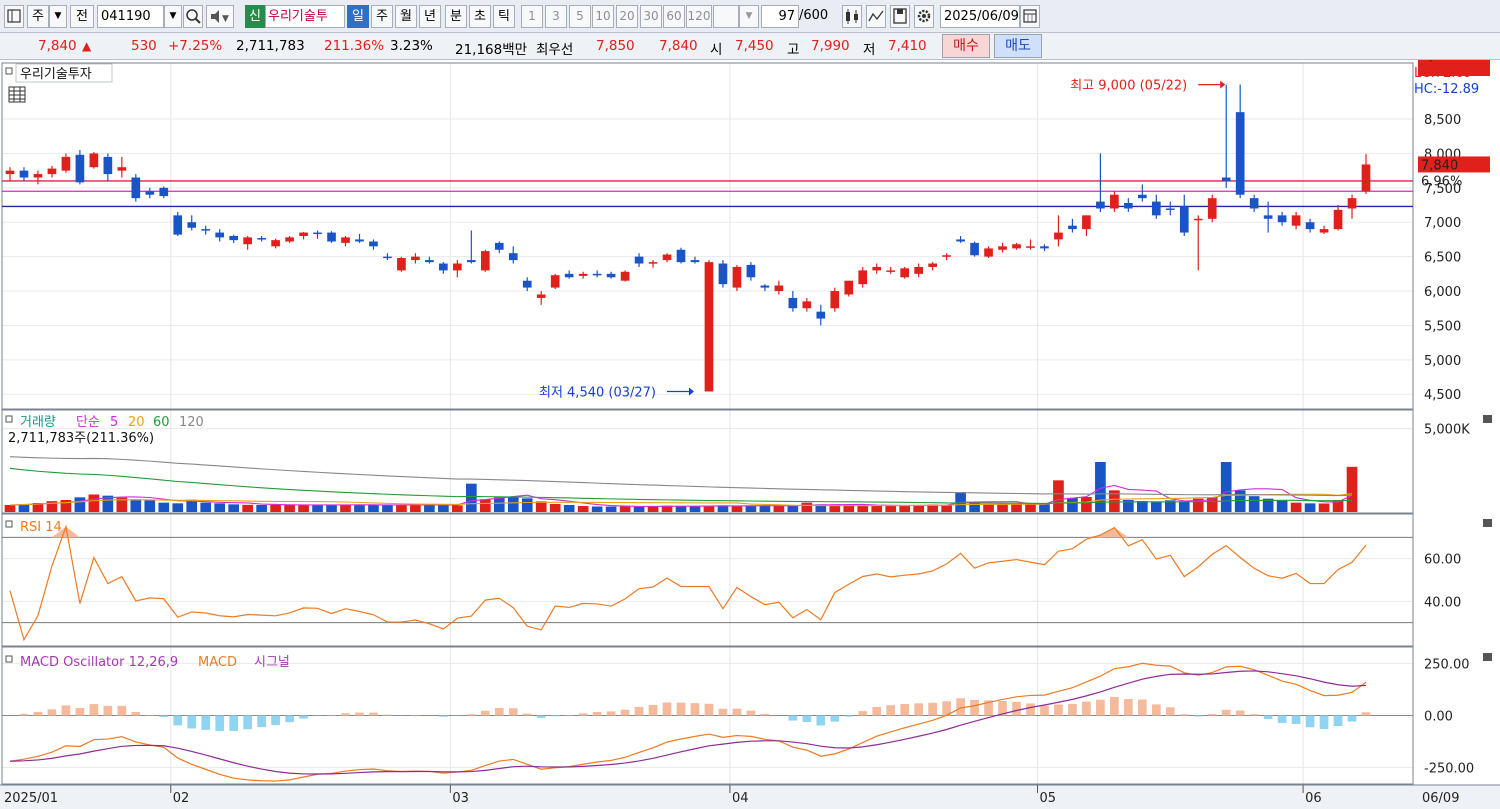 This screenshot has height=809, width=1500. I want to click on interval-20-button: 20, so click(627, 16).